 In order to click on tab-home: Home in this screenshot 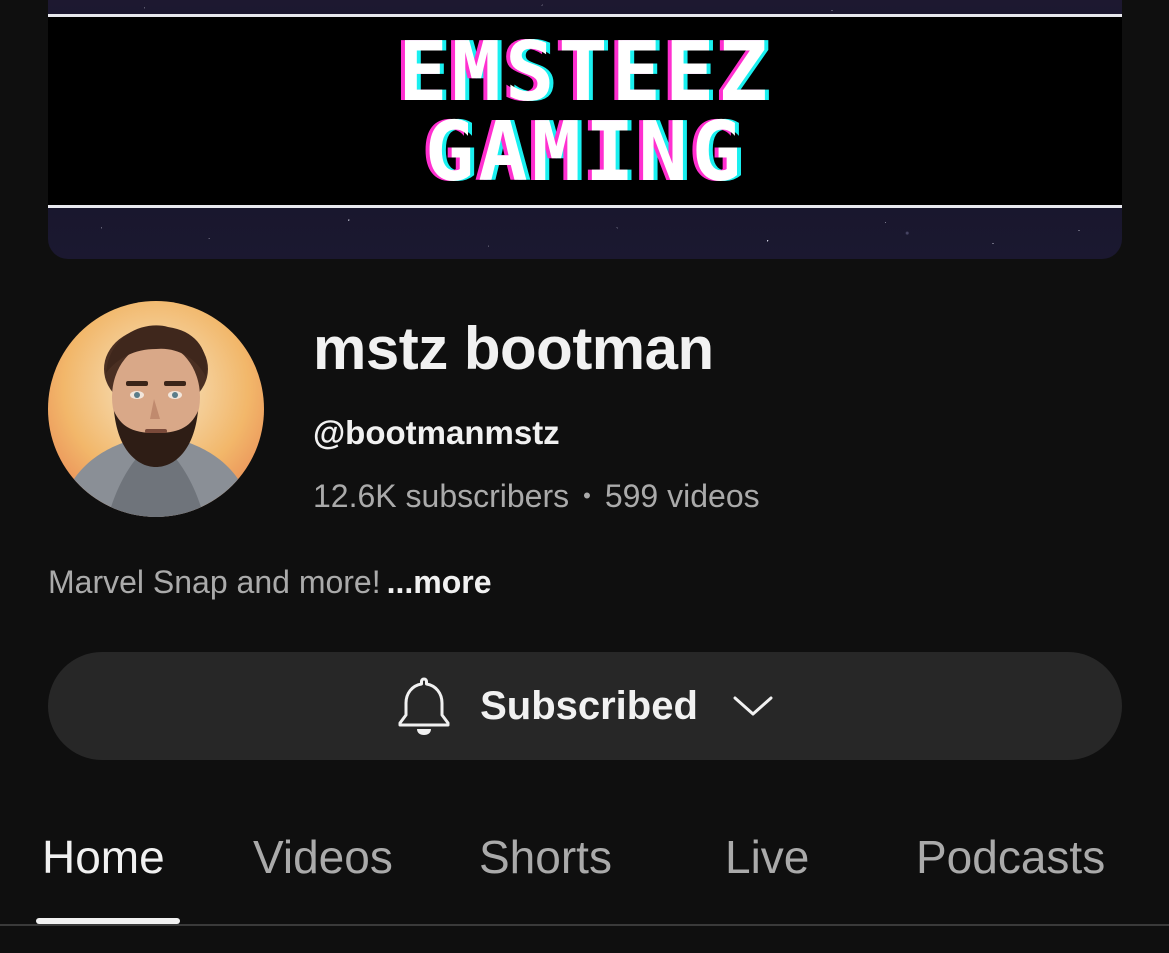, I will do `click(103, 857)`.